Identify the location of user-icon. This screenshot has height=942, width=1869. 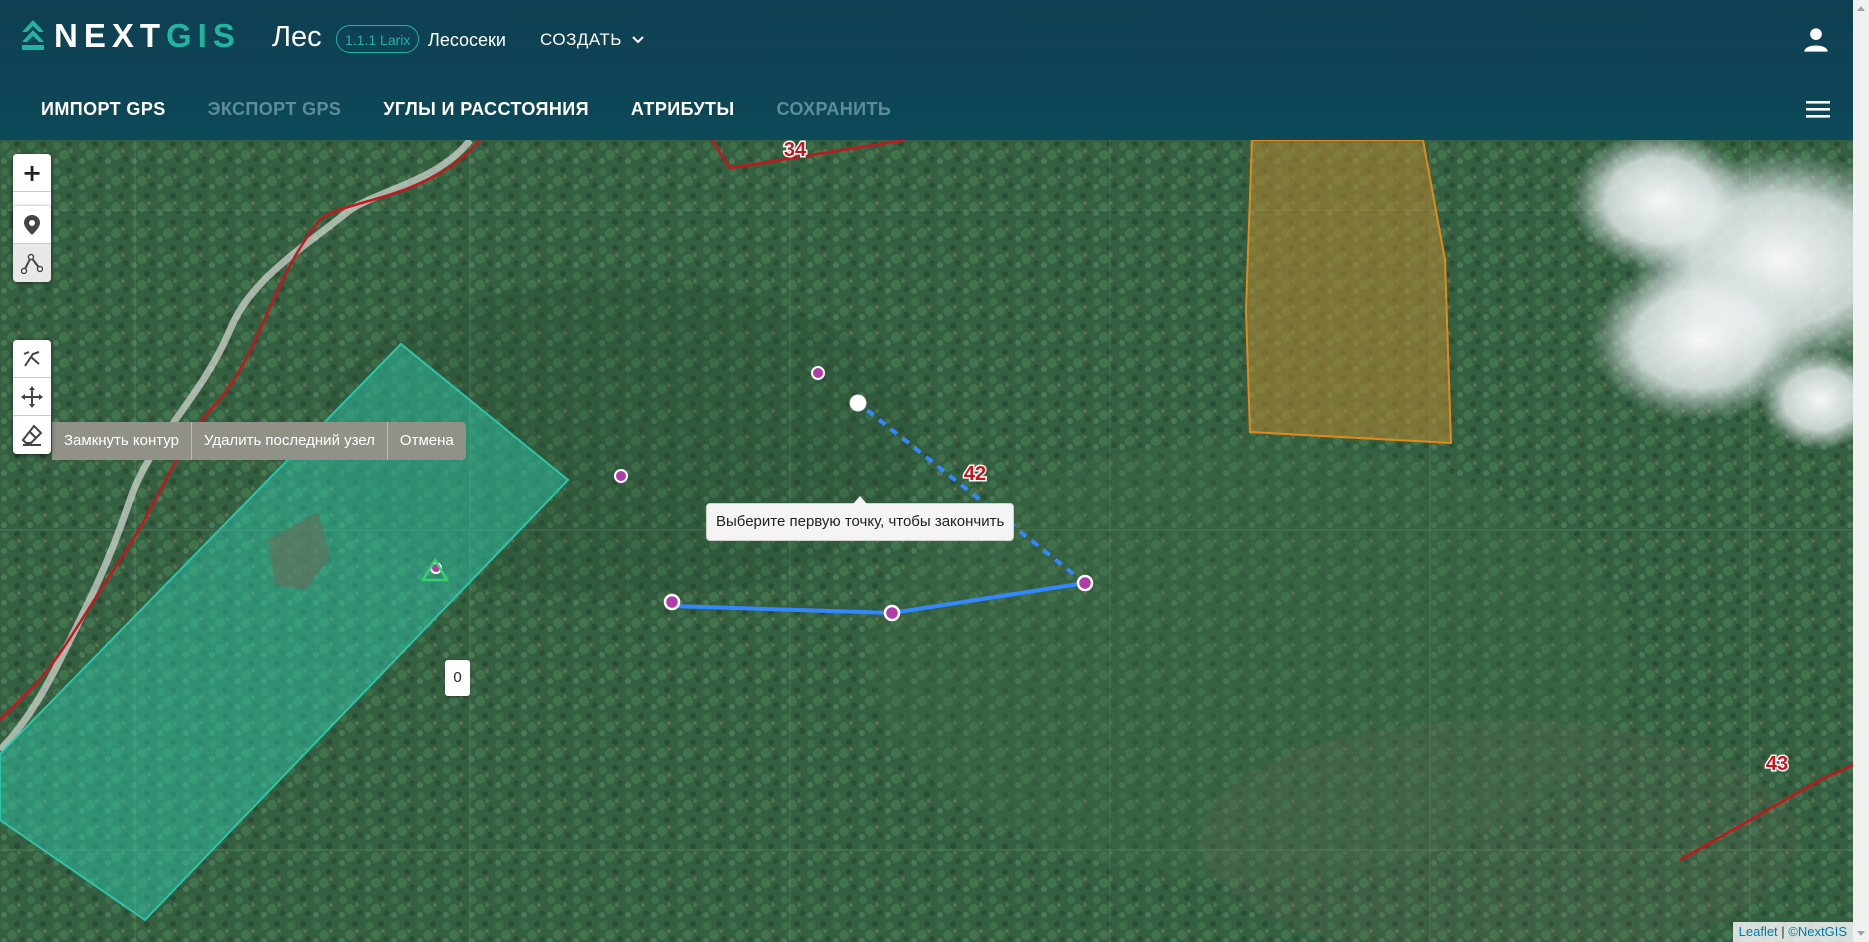
(1816, 40).